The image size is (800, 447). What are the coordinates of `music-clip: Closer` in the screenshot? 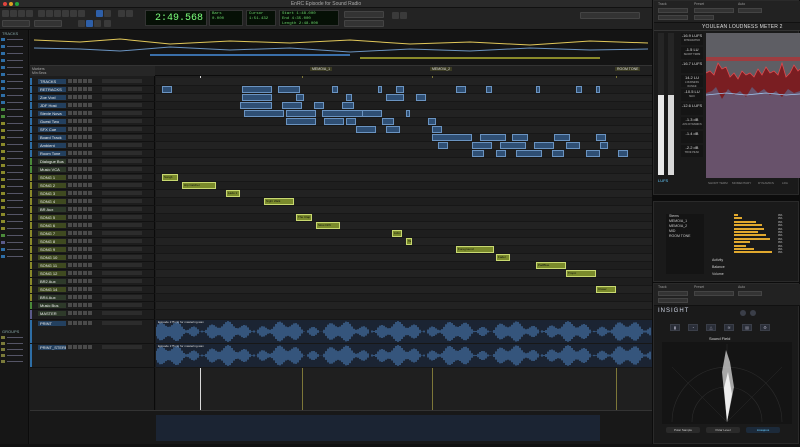 It's located at (606, 289).